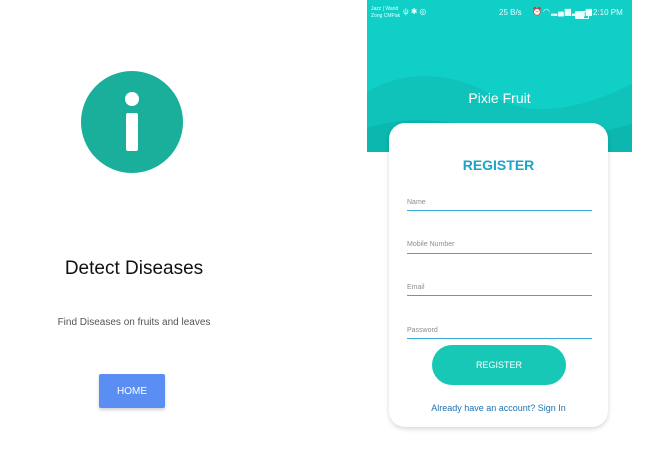 This screenshot has height=465, width=651. Describe the element at coordinates (510, 12) in the screenshot. I see `network-speed: 25 B/s` at that location.